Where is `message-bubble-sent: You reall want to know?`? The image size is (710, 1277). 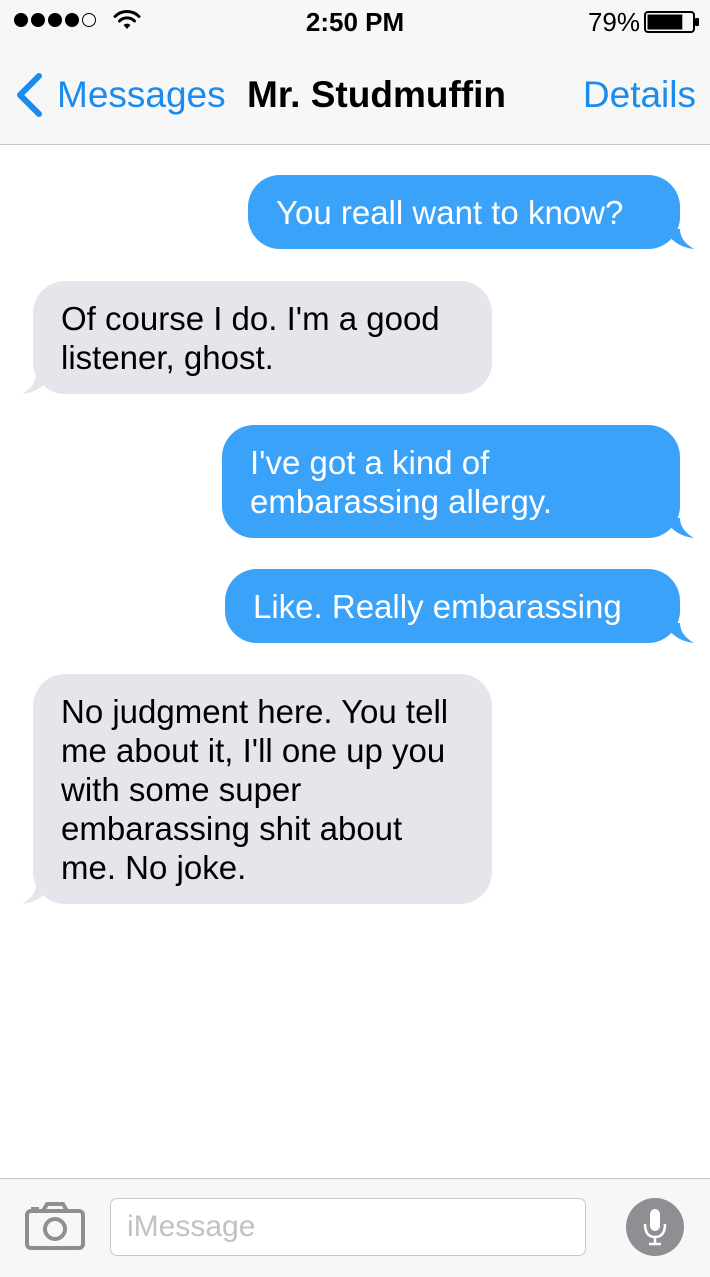
message-bubble-sent: You reall want to know? is located at coordinates (464, 212).